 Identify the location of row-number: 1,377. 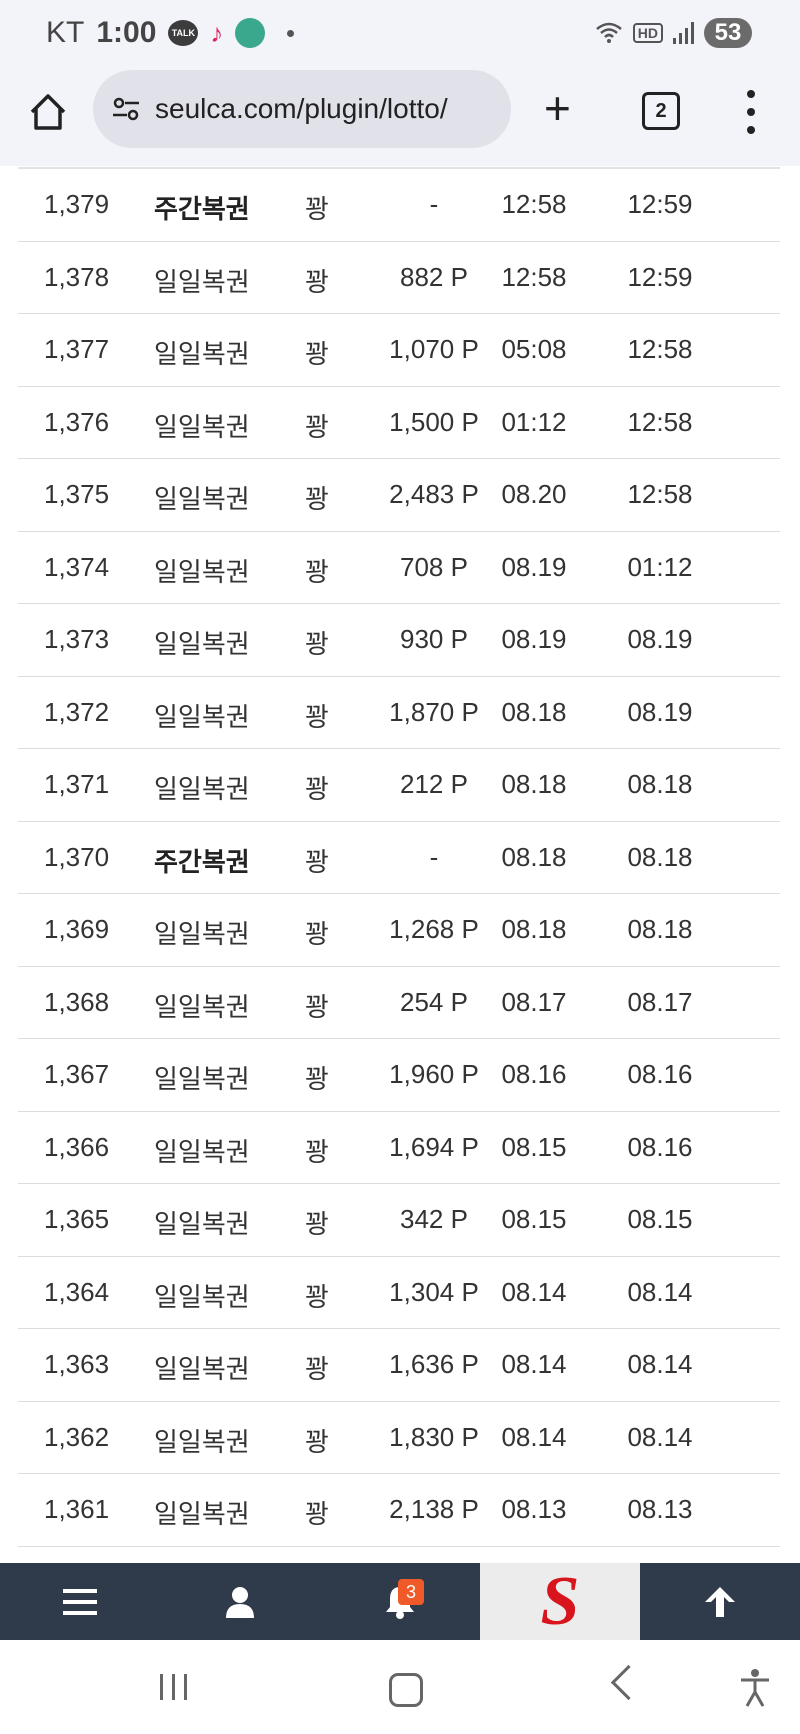
(77, 349).